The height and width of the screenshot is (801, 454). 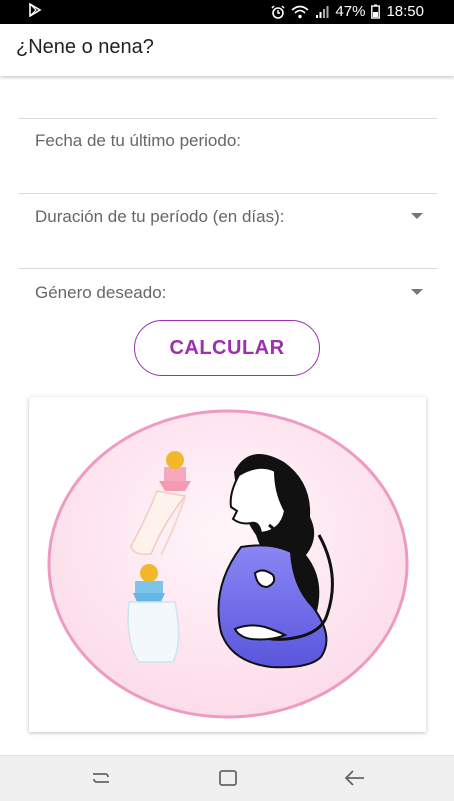 What do you see at coordinates (85, 47) in the screenshot?
I see `page-title: ¿Nene o nena?` at bounding box center [85, 47].